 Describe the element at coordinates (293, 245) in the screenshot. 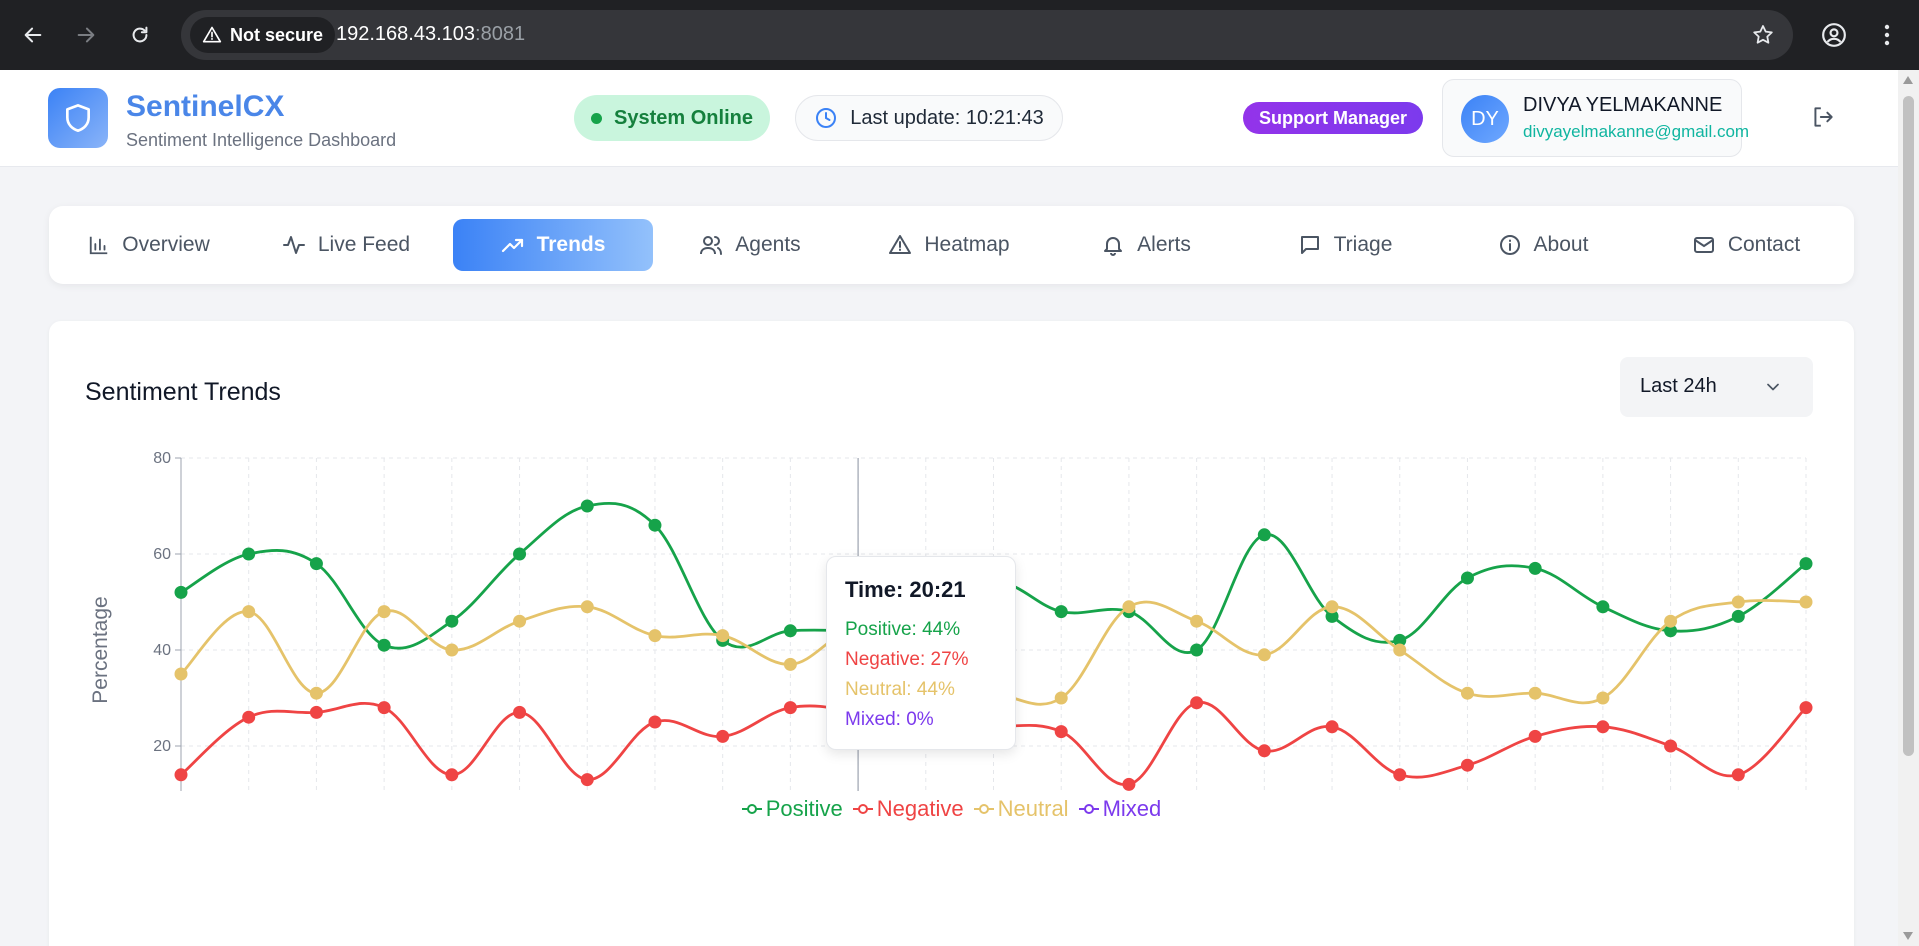

I see `activity-icon` at that location.